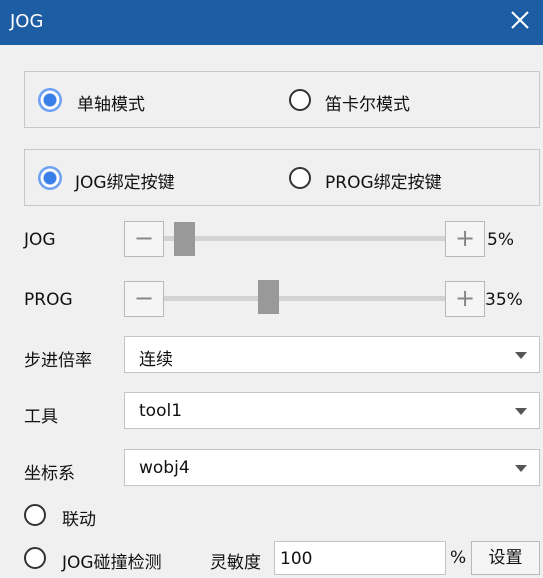 The width and height of the screenshot is (543, 578). Describe the element at coordinates (35, 558) in the screenshot. I see `collision-radio` at that location.